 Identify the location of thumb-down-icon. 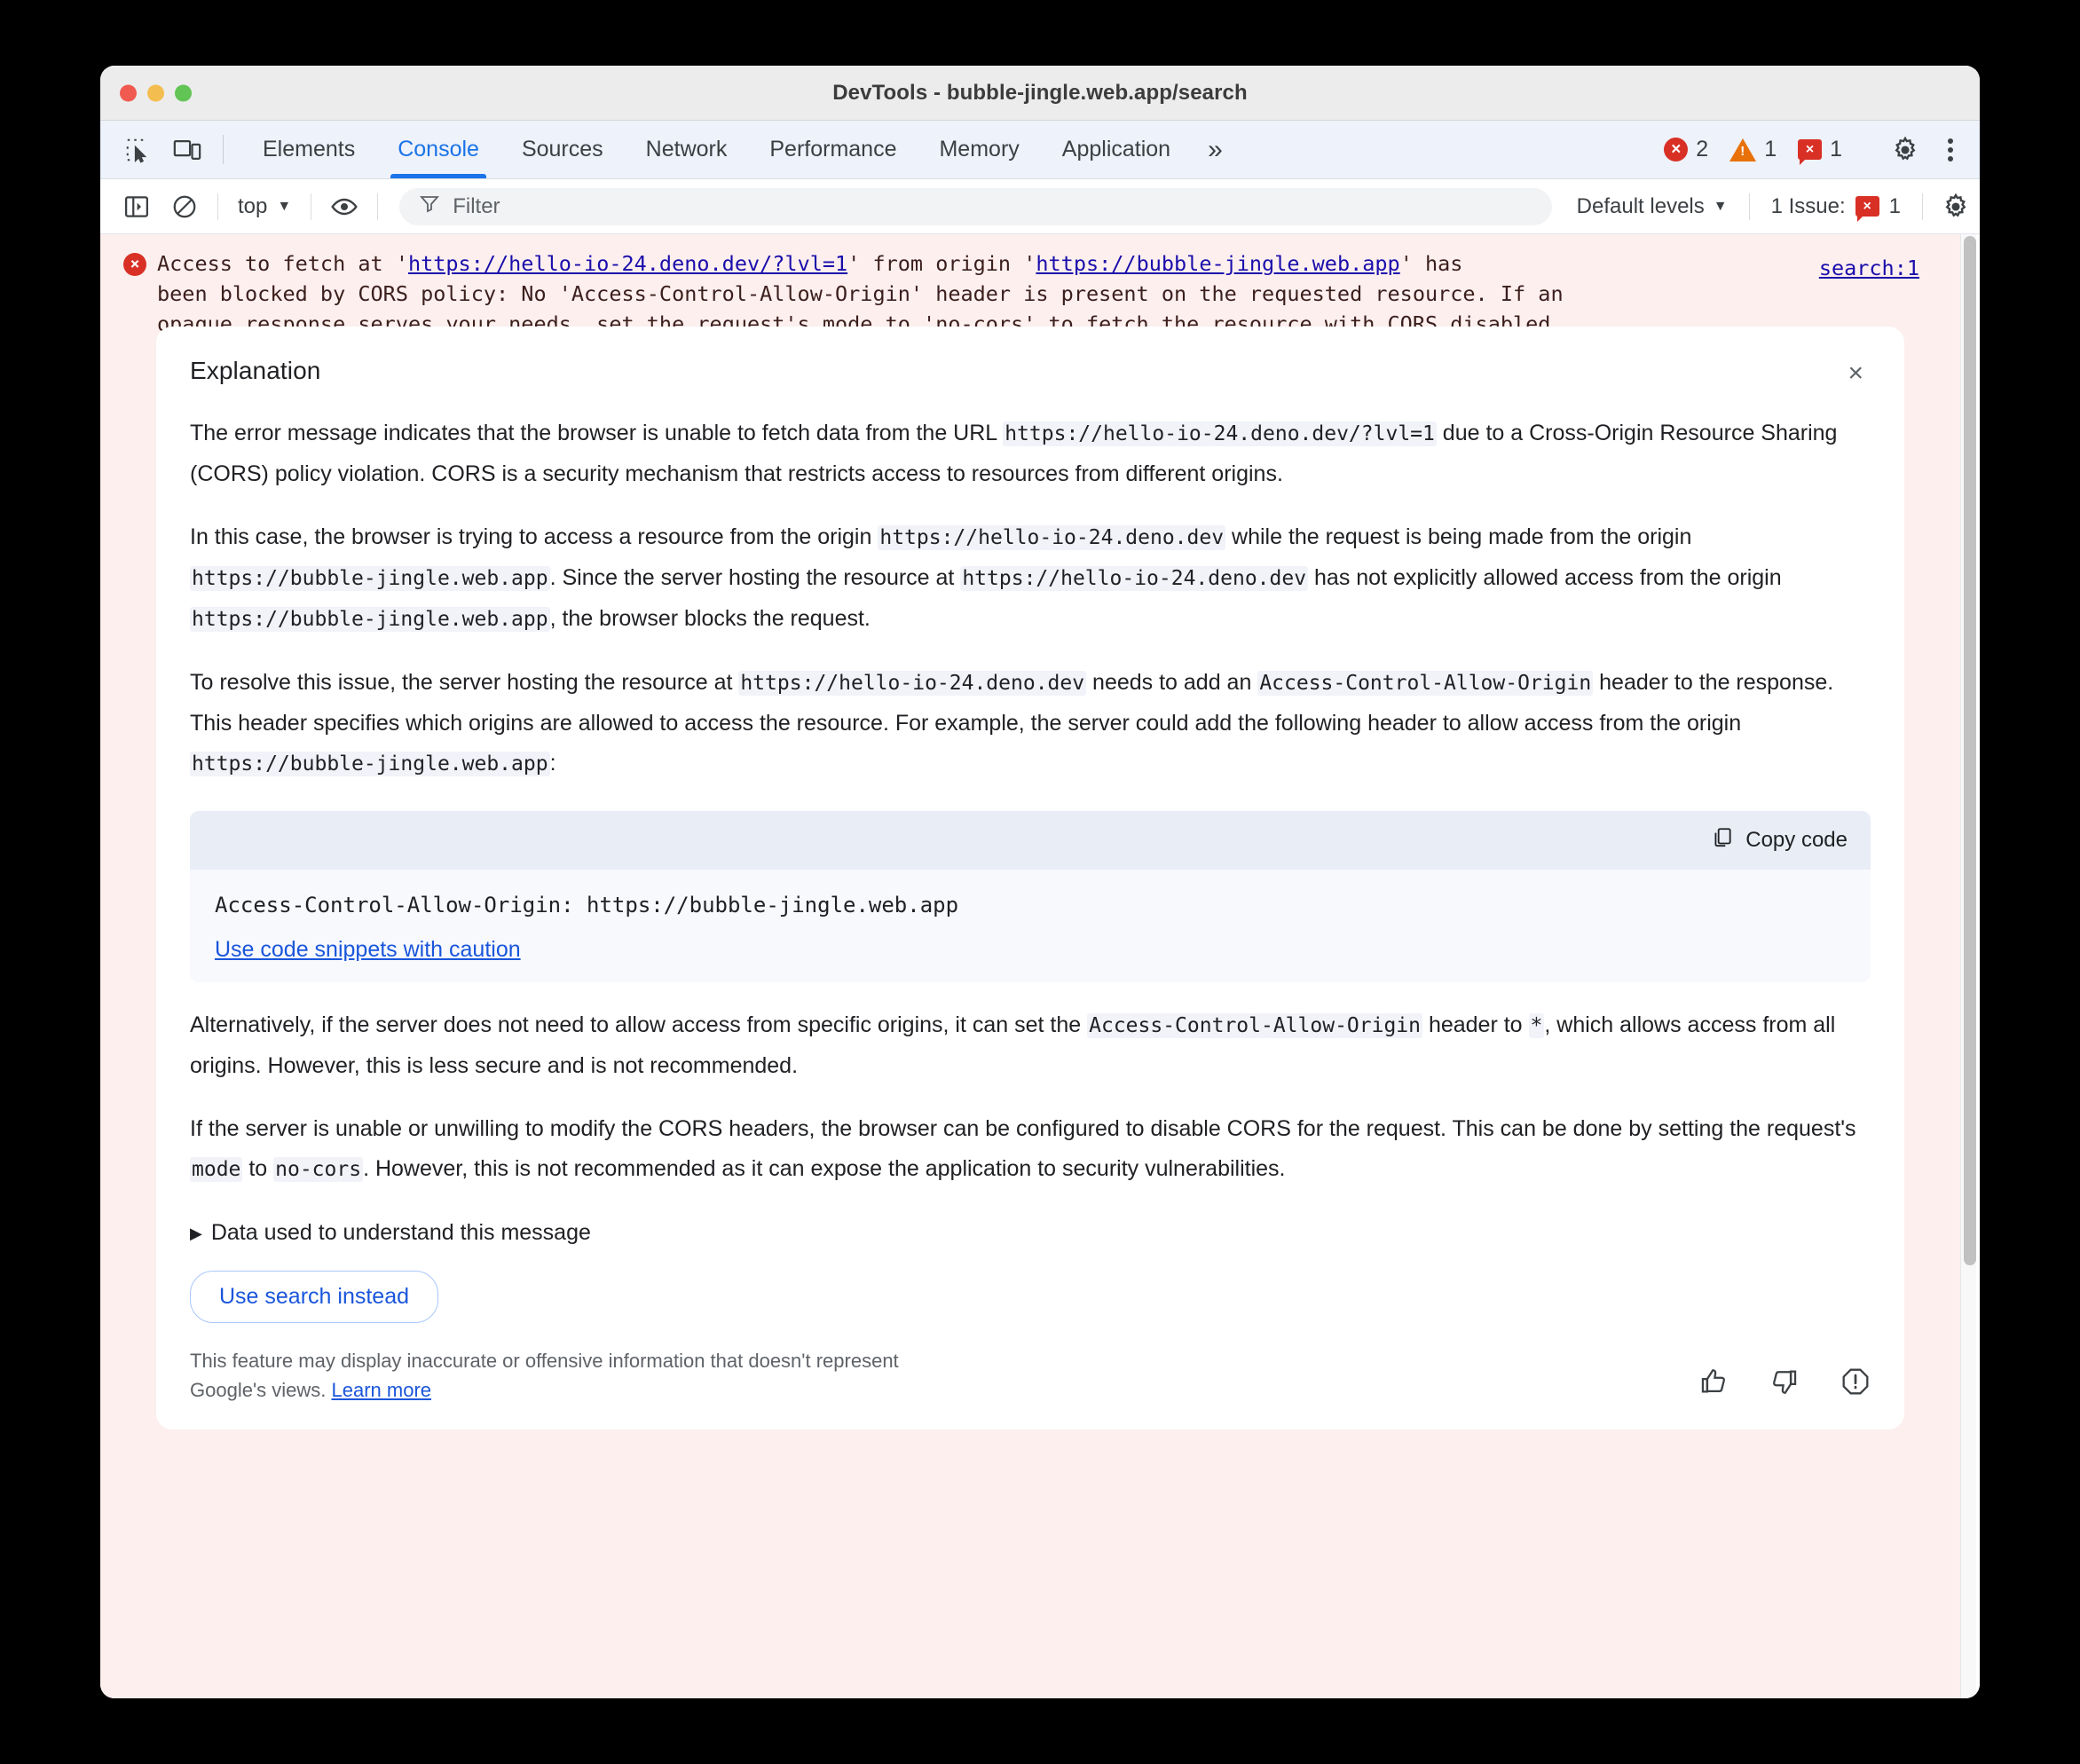
(1784, 1384).